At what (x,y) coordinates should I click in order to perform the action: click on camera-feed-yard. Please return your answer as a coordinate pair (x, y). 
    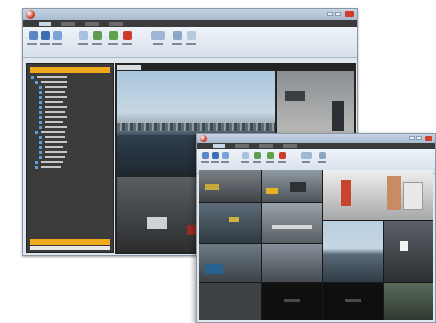
    Looking at the image, I should click on (292, 263).